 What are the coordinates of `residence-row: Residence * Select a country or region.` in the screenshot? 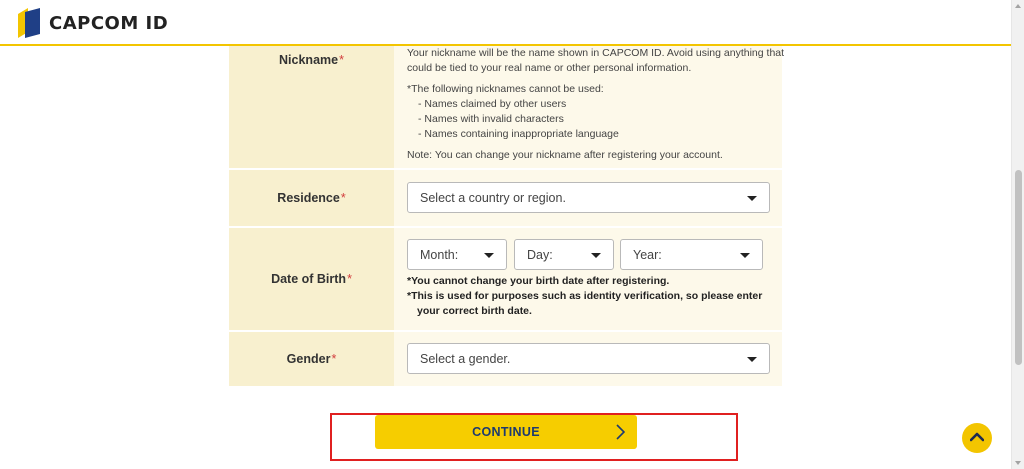 It's located at (505, 199).